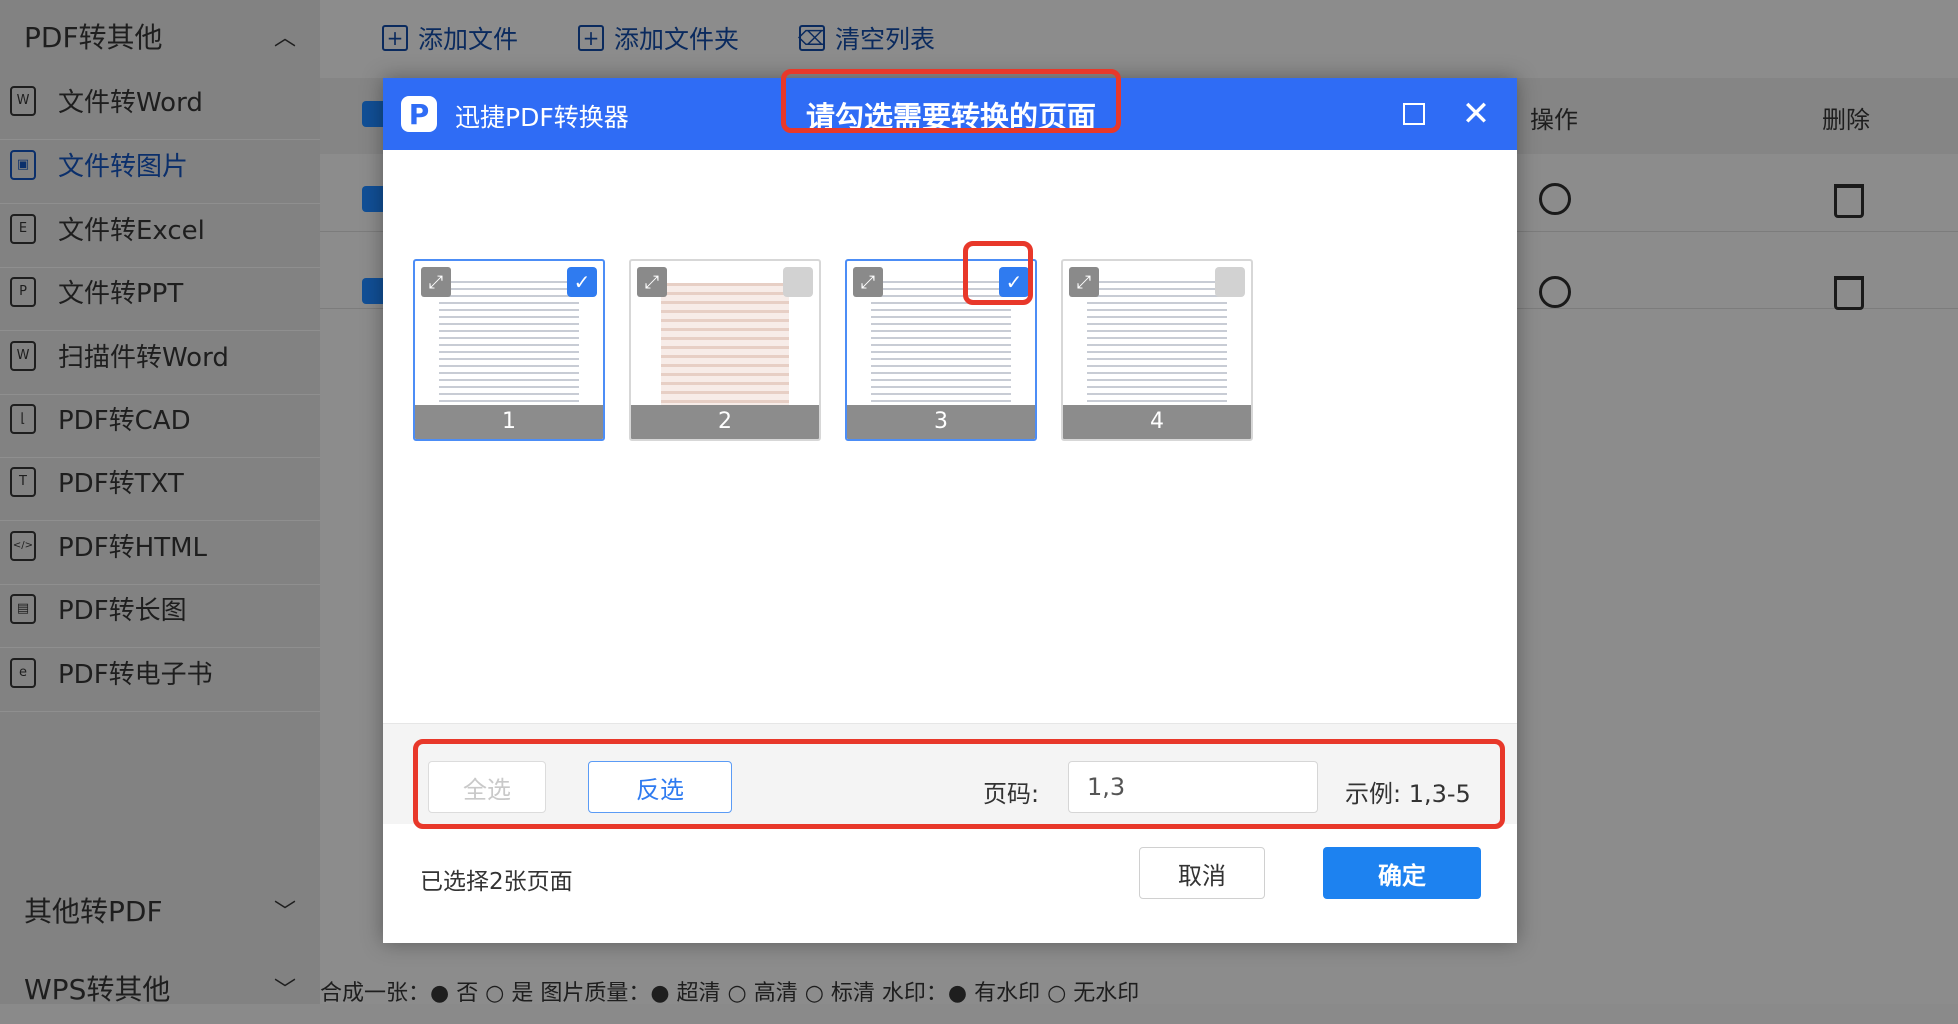  What do you see at coordinates (143, 358) in the screenshot?
I see `sidebar-item-label: 扫描件转Word` at bounding box center [143, 358].